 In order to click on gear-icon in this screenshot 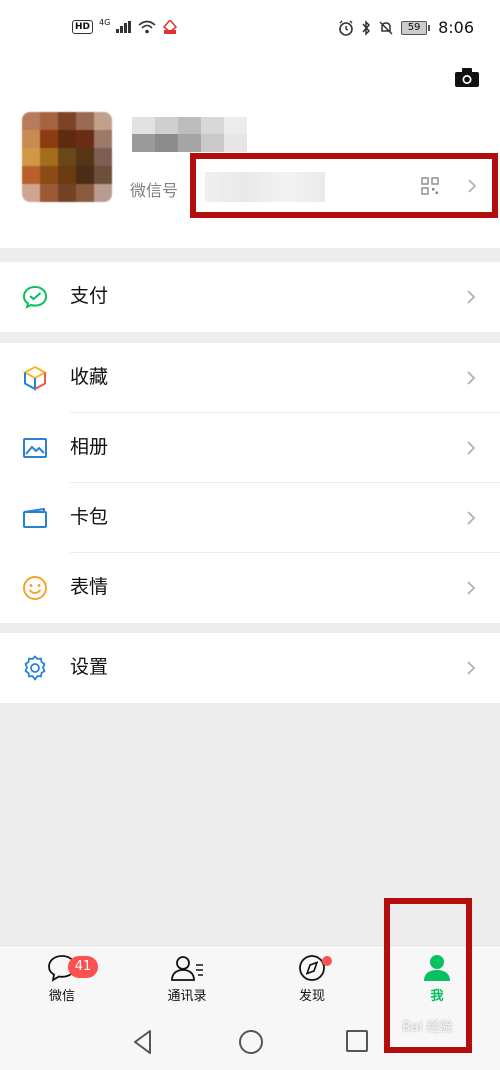, I will do `click(35, 668)`.